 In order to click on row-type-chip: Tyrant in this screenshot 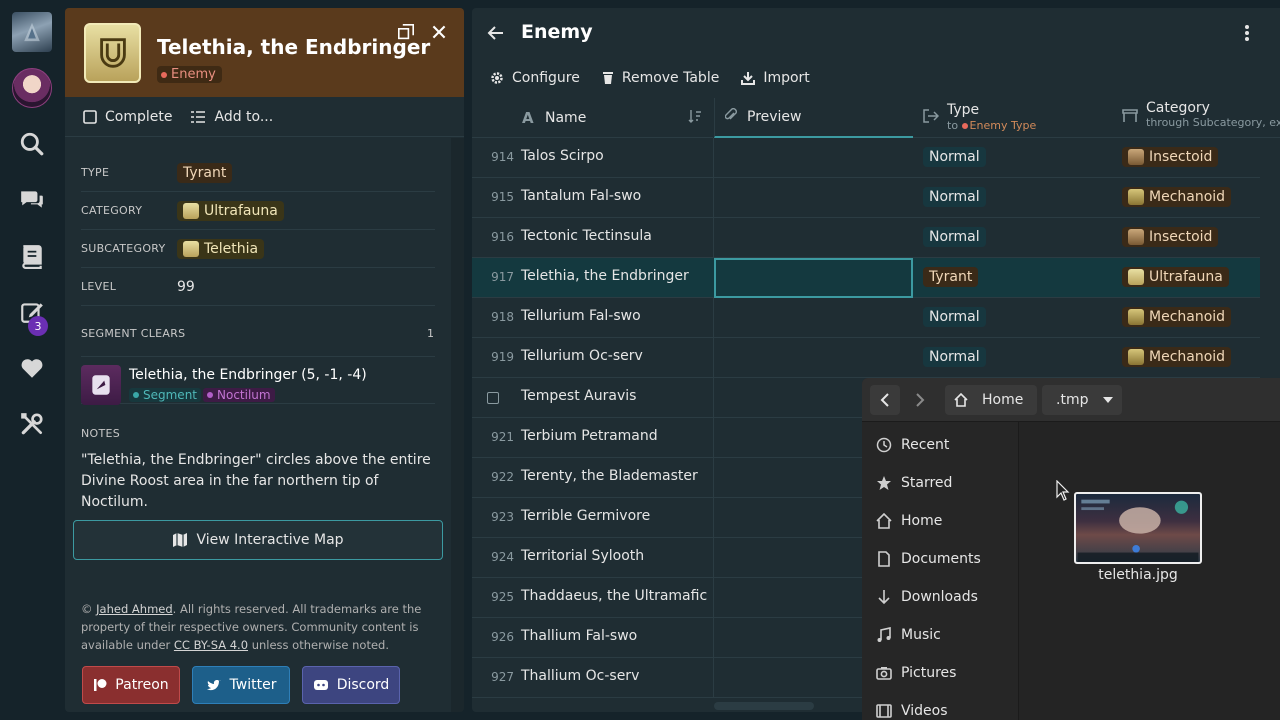, I will do `click(951, 277)`.